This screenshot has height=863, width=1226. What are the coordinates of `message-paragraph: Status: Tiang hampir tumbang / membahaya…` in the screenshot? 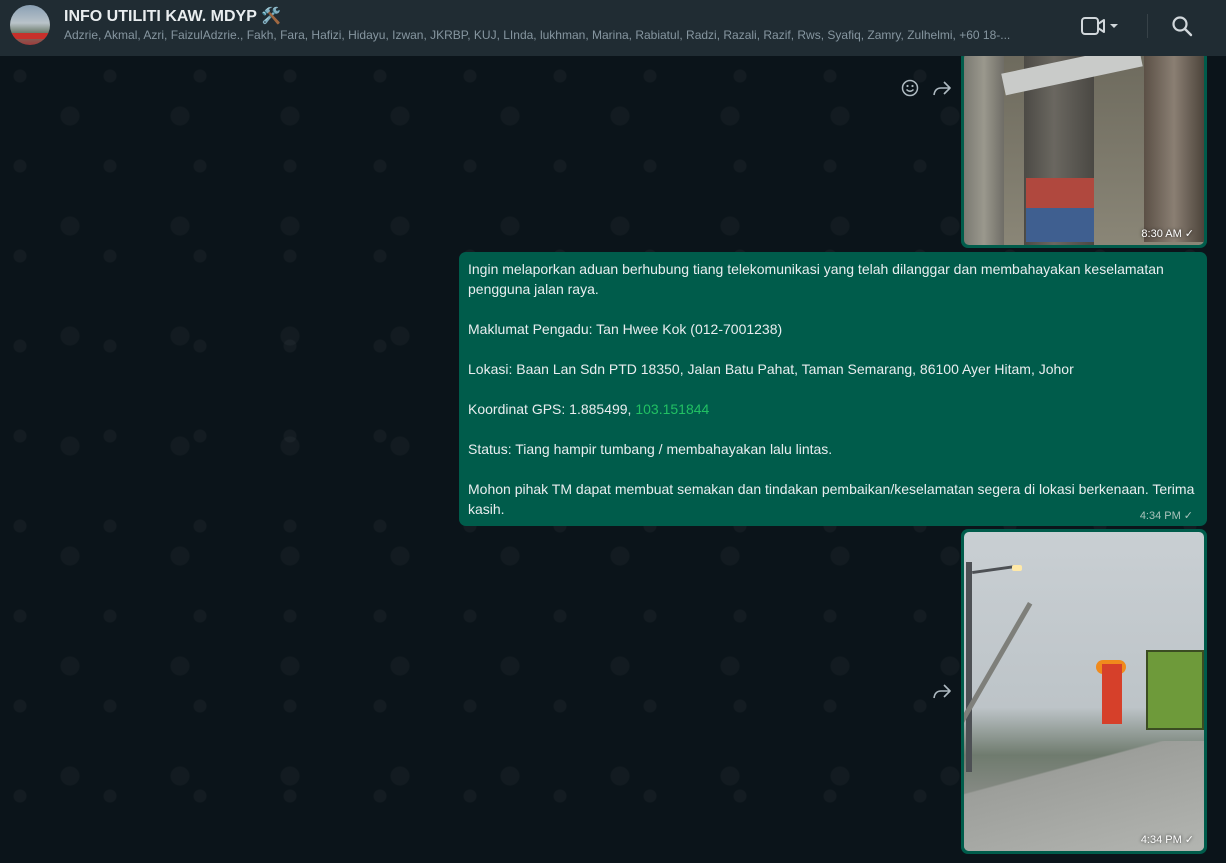 It's located at (650, 449).